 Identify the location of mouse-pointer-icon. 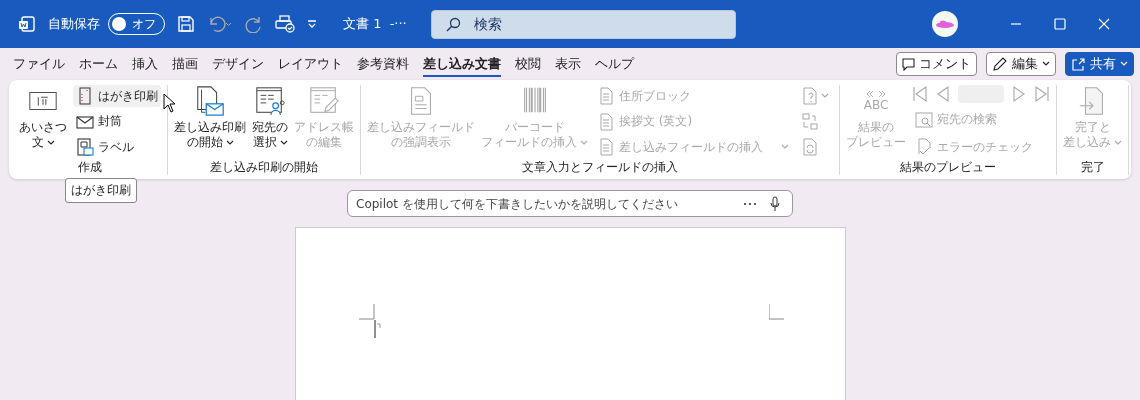
(170, 103).